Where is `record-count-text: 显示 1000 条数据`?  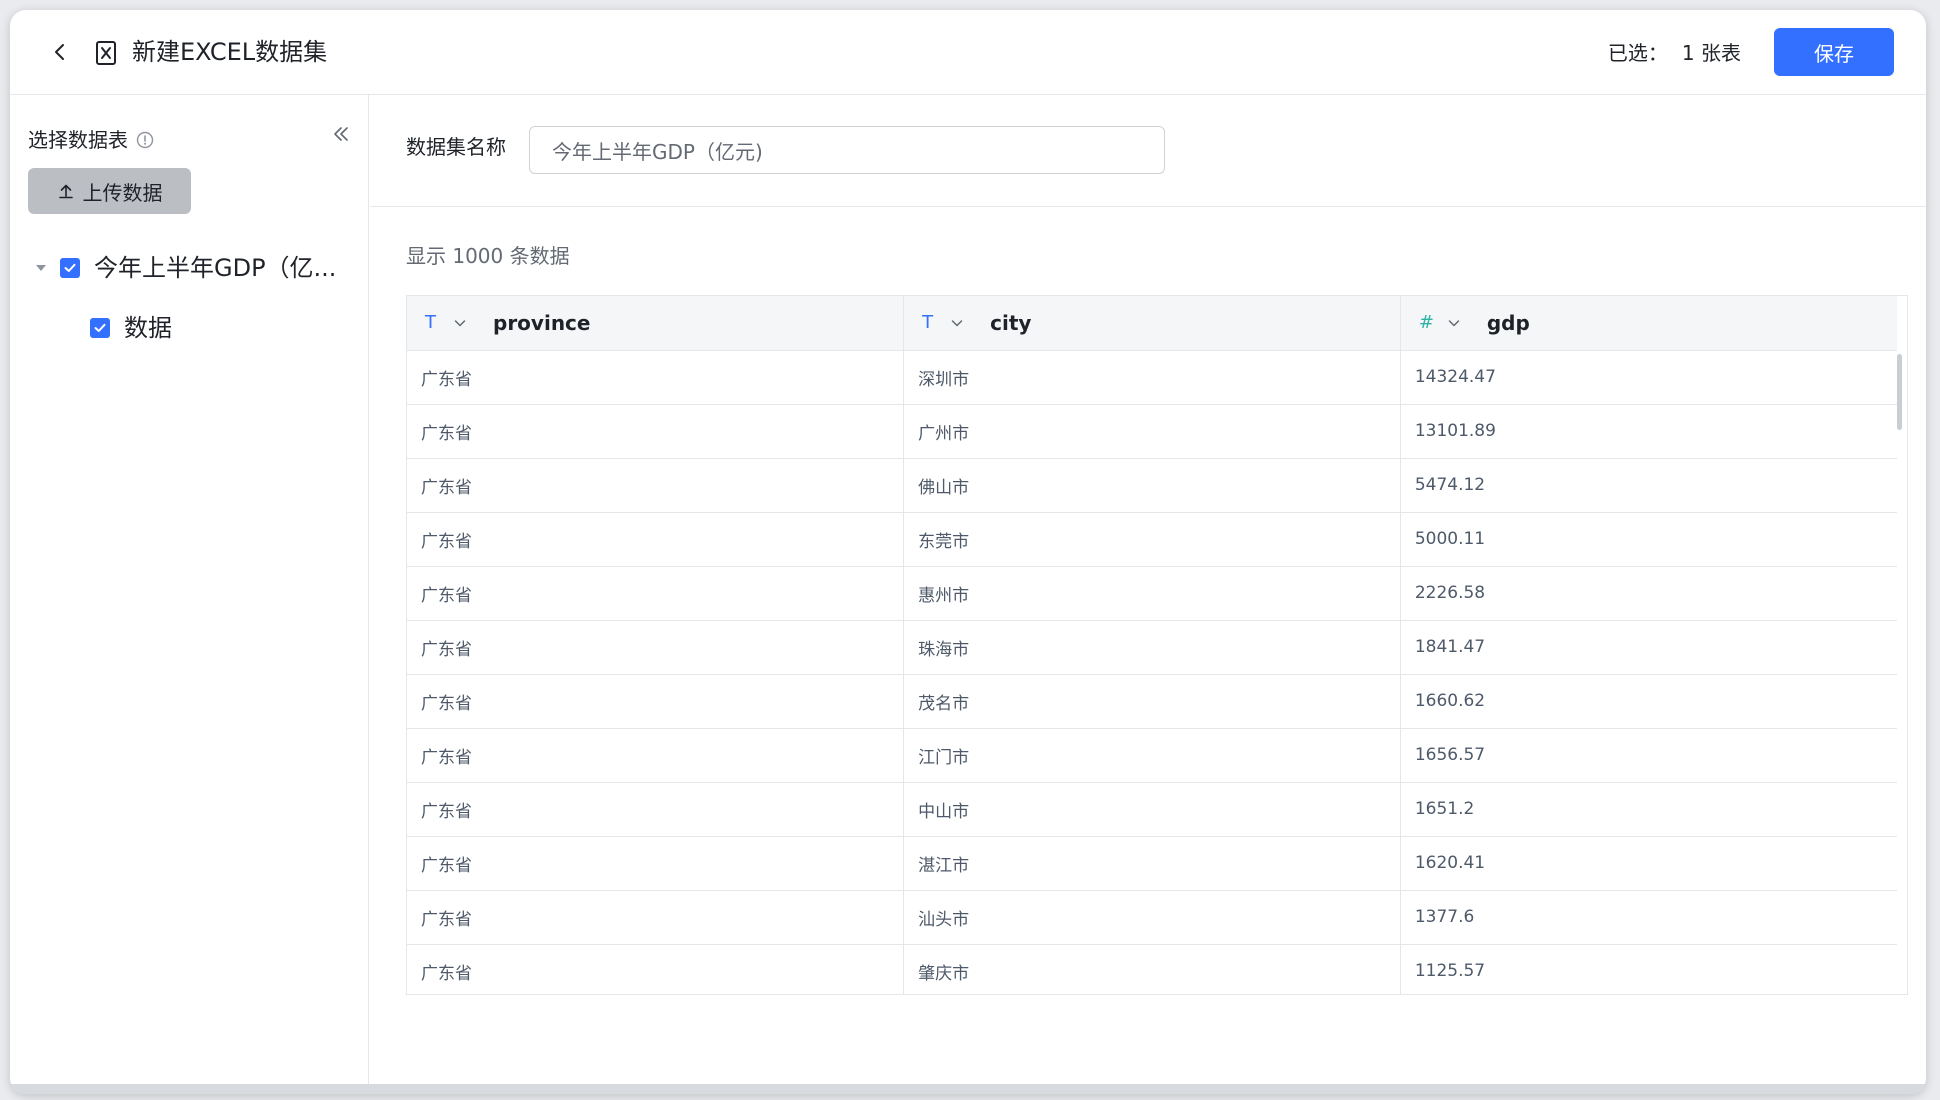
record-count-text: 显示 1000 条数据 is located at coordinates (488, 256).